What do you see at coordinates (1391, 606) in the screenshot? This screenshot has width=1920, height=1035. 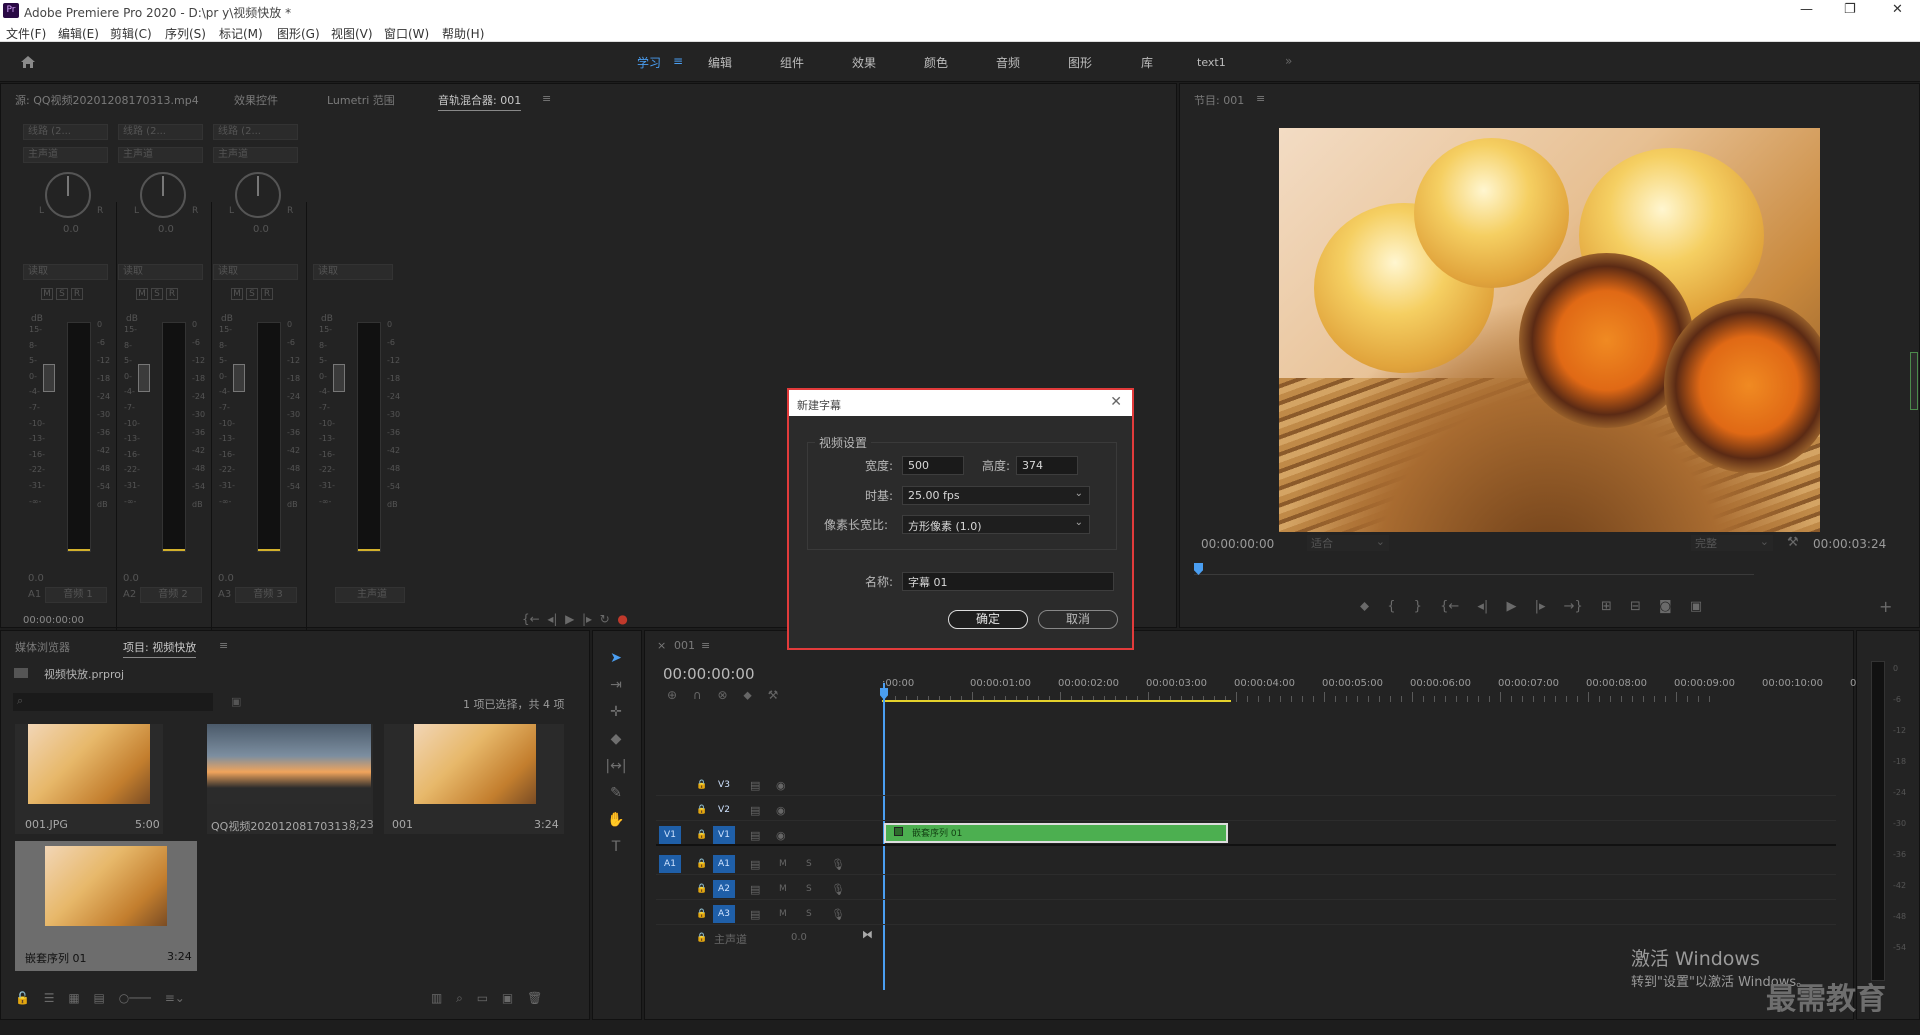 I see `mark-in-icon: {` at bounding box center [1391, 606].